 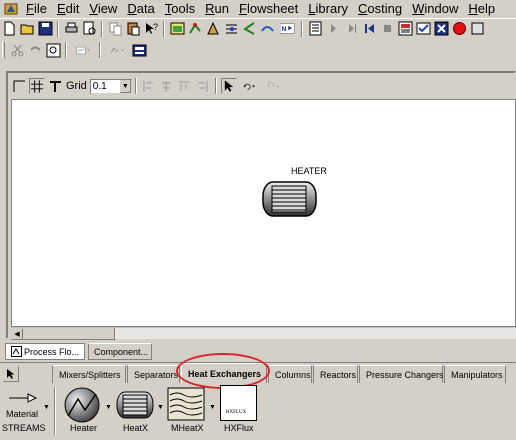 What do you see at coordinates (210, 8) in the screenshot?
I see `menu-accelerator: R` at bounding box center [210, 8].